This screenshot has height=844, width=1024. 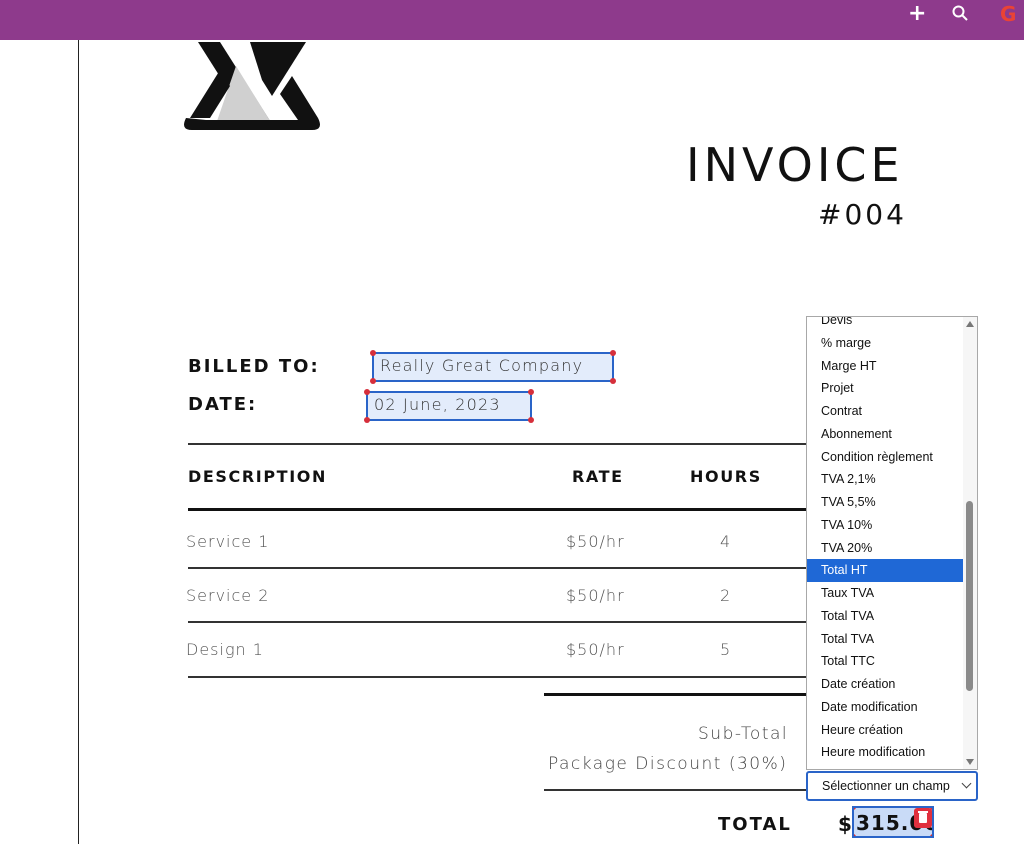 I want to click on chevron-down-icon, so click(x=966, y=783).